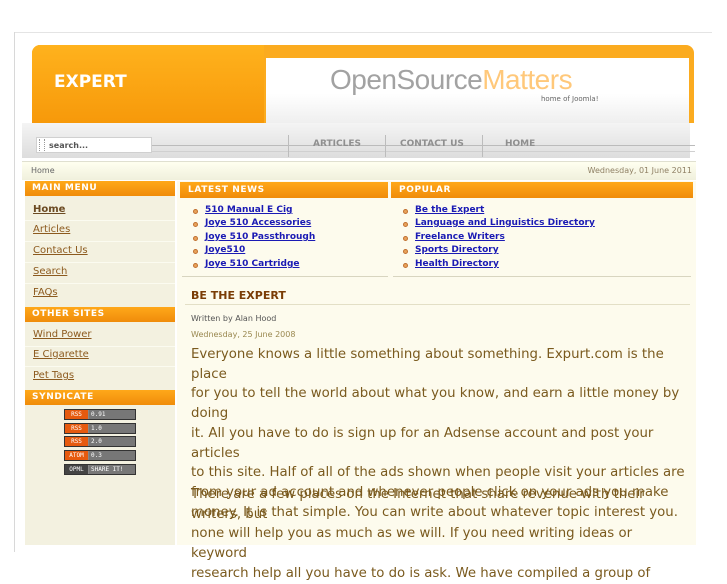 The width and height of the screenshot is (727, 584). I want to click on logo-part1: OpenSource, so click(406, 79).